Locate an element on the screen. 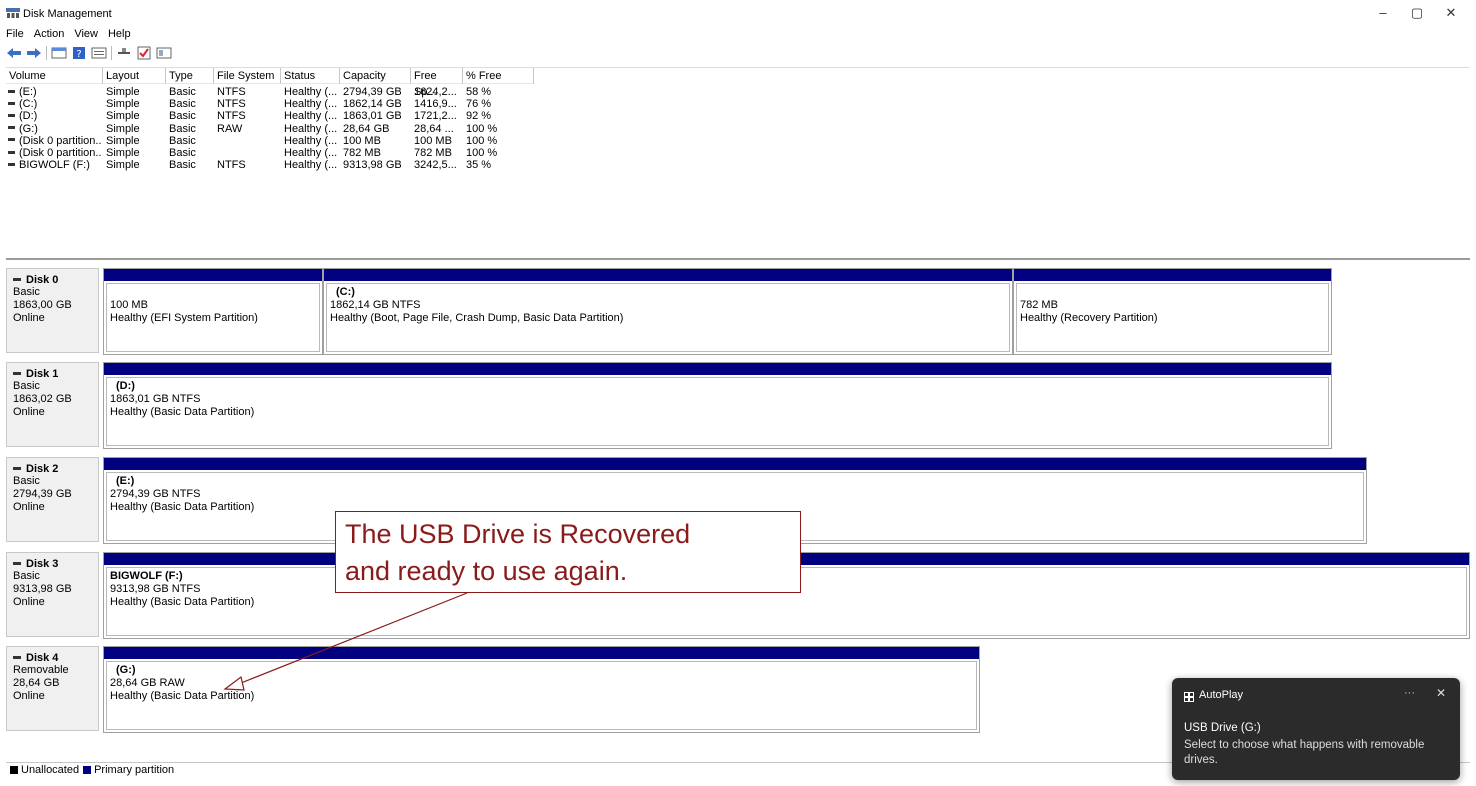  menu-file: File is located at coordinates (14, 34).